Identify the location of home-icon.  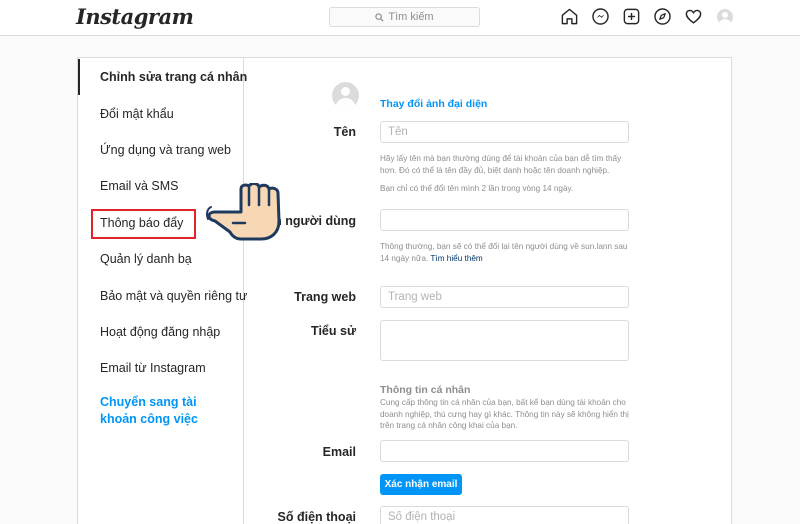
(569, 16).